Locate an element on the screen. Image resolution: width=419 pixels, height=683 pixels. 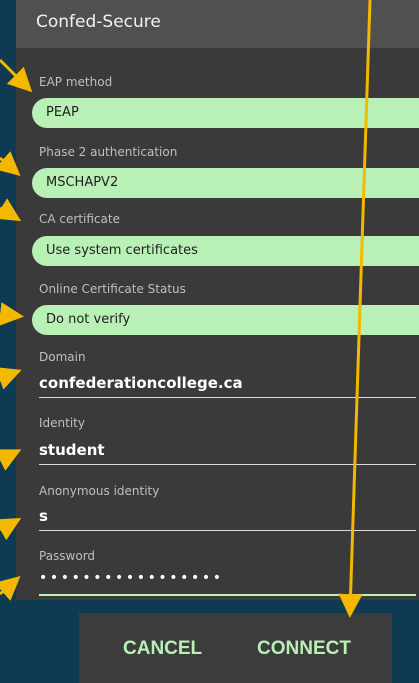
ca-cert-label: CA certificate is located at coordinates (79, 219).